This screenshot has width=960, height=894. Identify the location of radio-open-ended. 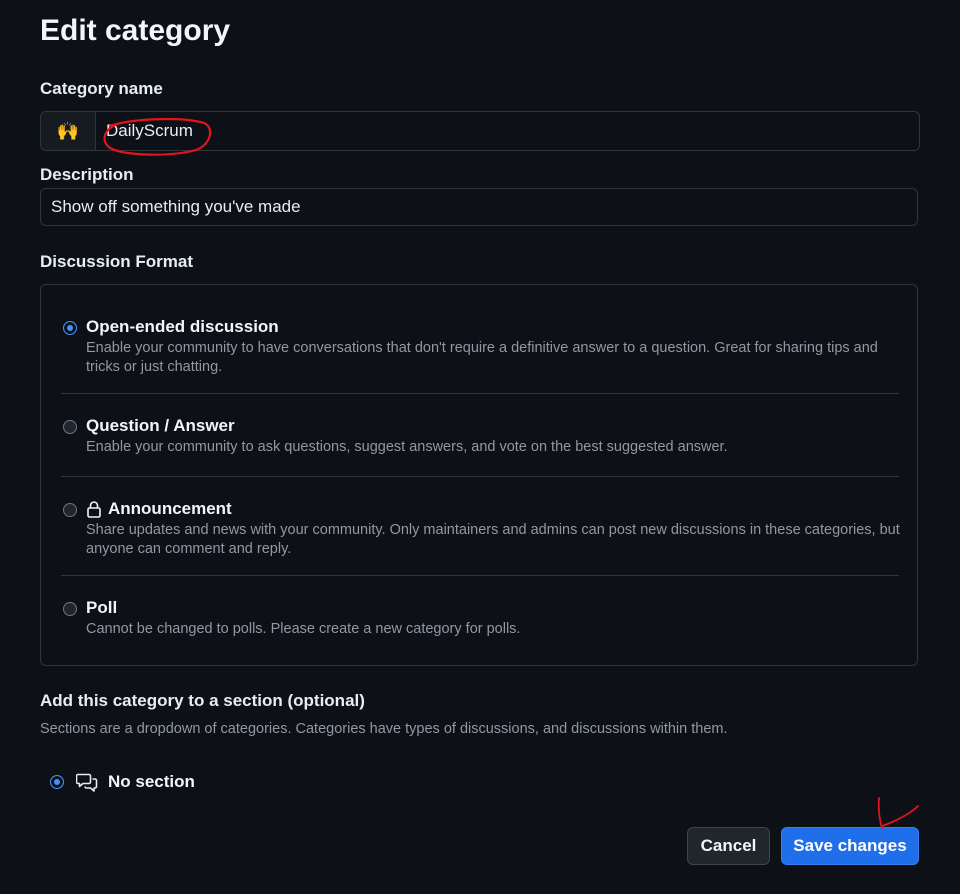
(70, 328).